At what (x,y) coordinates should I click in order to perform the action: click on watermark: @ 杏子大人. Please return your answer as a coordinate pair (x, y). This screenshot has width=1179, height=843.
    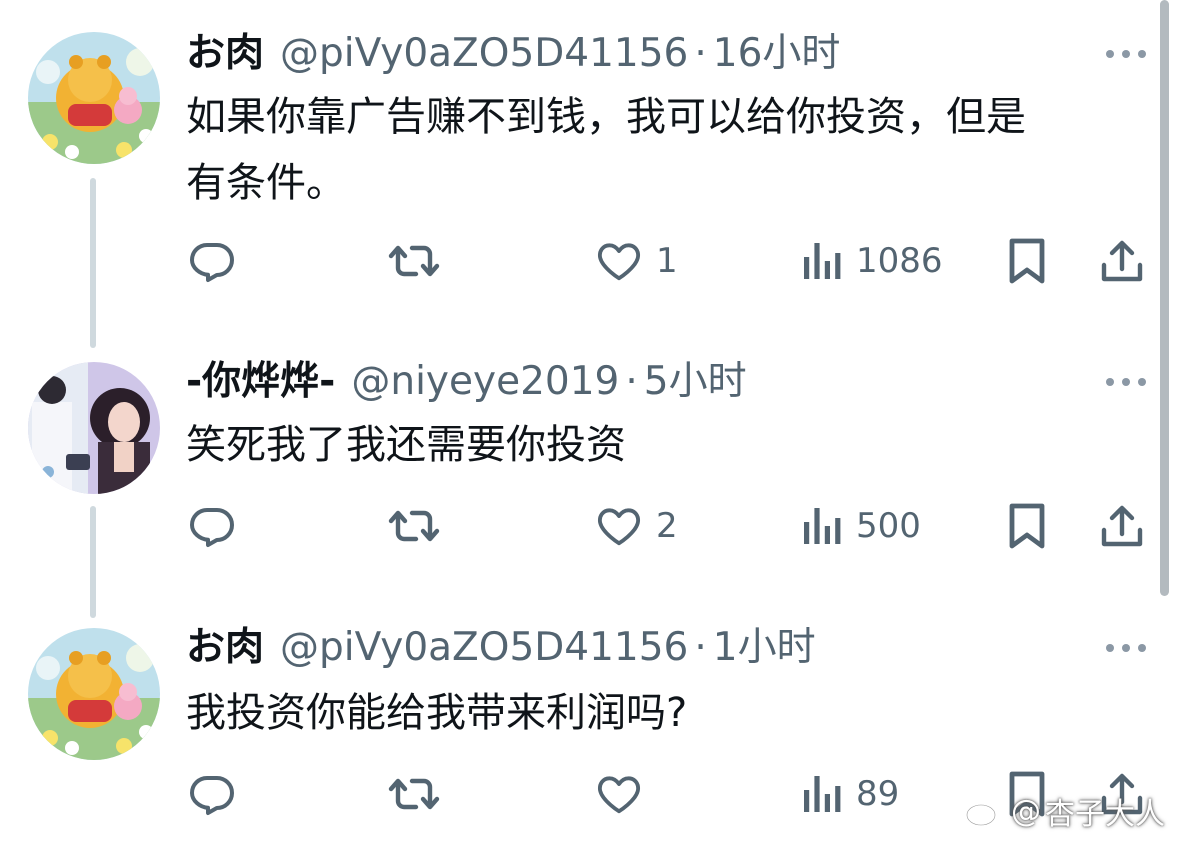
    Looking at the image, I should click on (1065, 811).